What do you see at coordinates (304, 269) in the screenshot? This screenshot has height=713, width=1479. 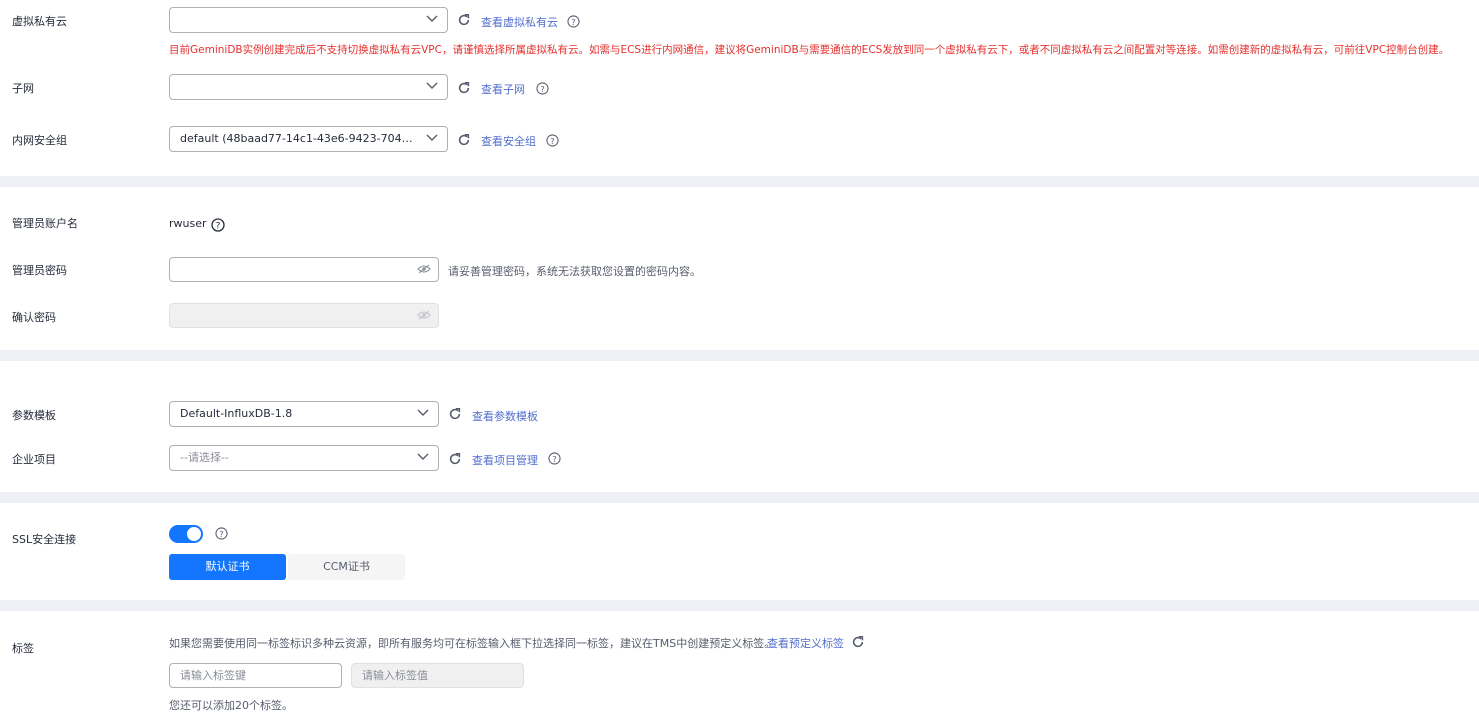 I see `admin-password-input` at bounding box center [304, 269].